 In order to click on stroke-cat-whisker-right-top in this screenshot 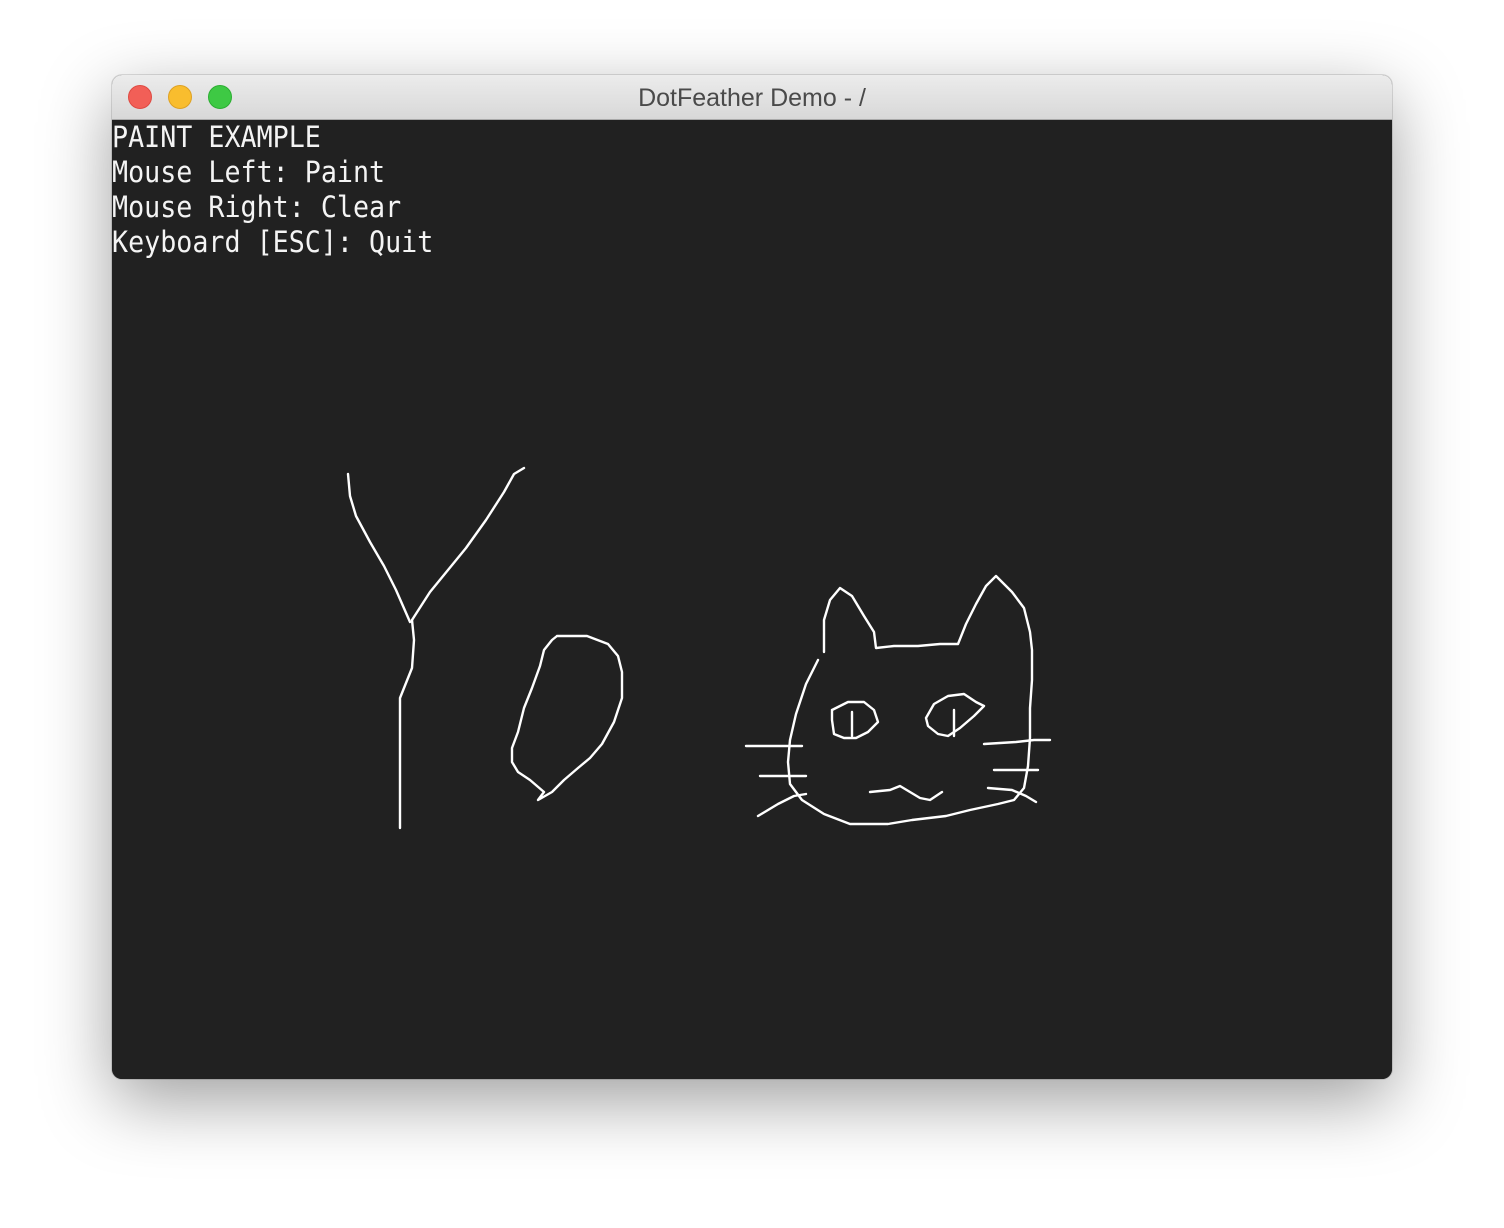, I will do `click(1017, 742)`.